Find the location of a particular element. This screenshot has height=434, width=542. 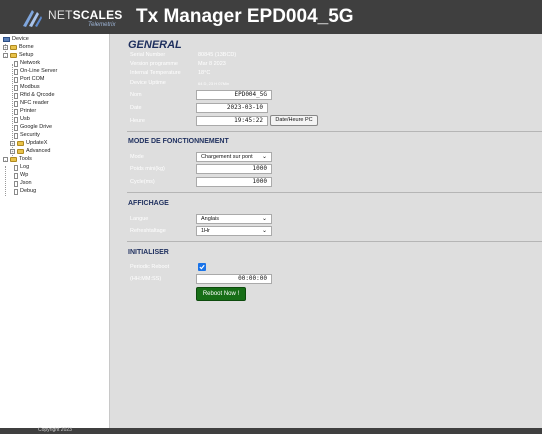

sidebar-item-label: Device is located at coordinates (20, 39).